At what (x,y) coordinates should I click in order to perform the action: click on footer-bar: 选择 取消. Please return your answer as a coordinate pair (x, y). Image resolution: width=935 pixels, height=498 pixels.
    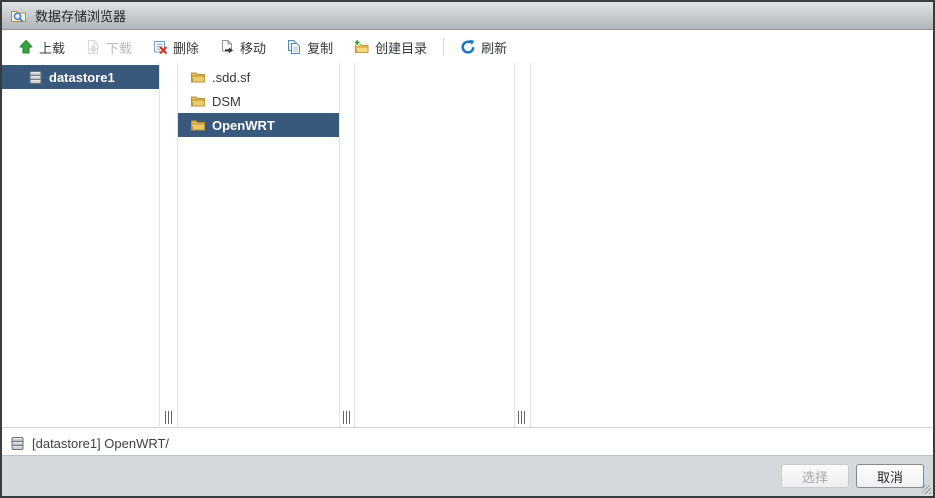
    Looking at the image, I should click on (467, 475).